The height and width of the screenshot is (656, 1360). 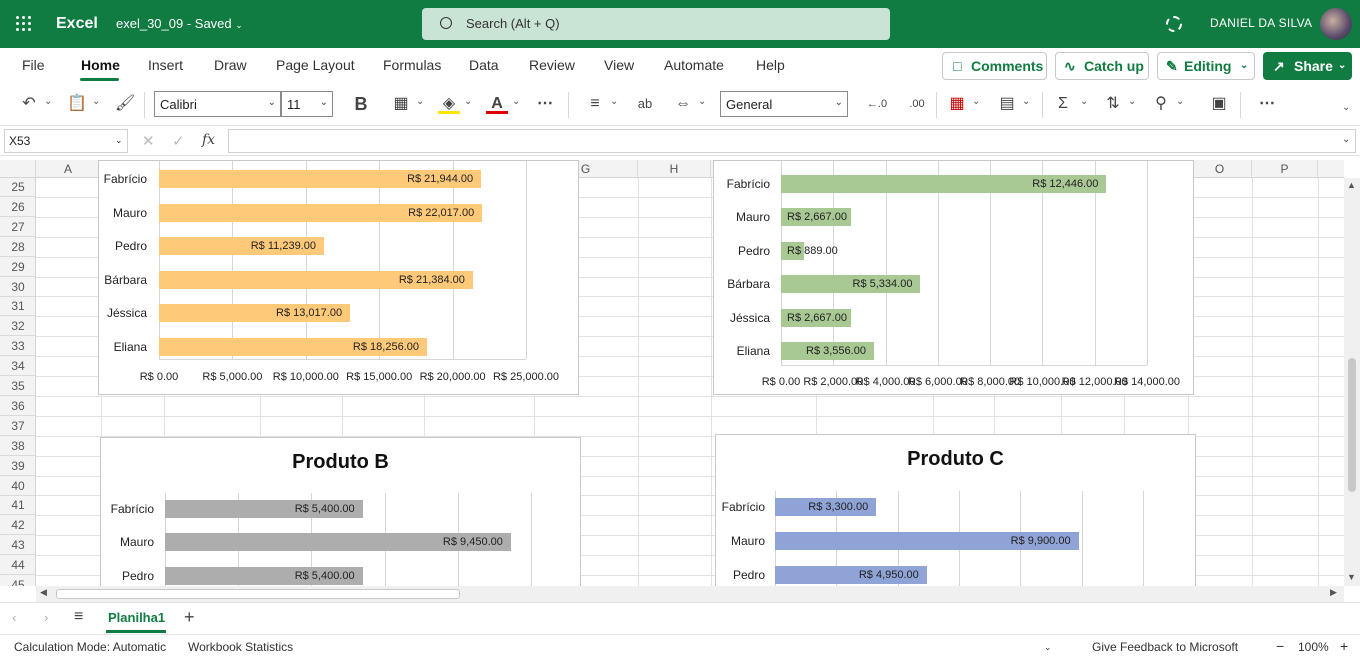 What do you see at coordinates (230, 65) in the screenshot?
I see `tab-draw: Draw` at bounding box center [230, 65].